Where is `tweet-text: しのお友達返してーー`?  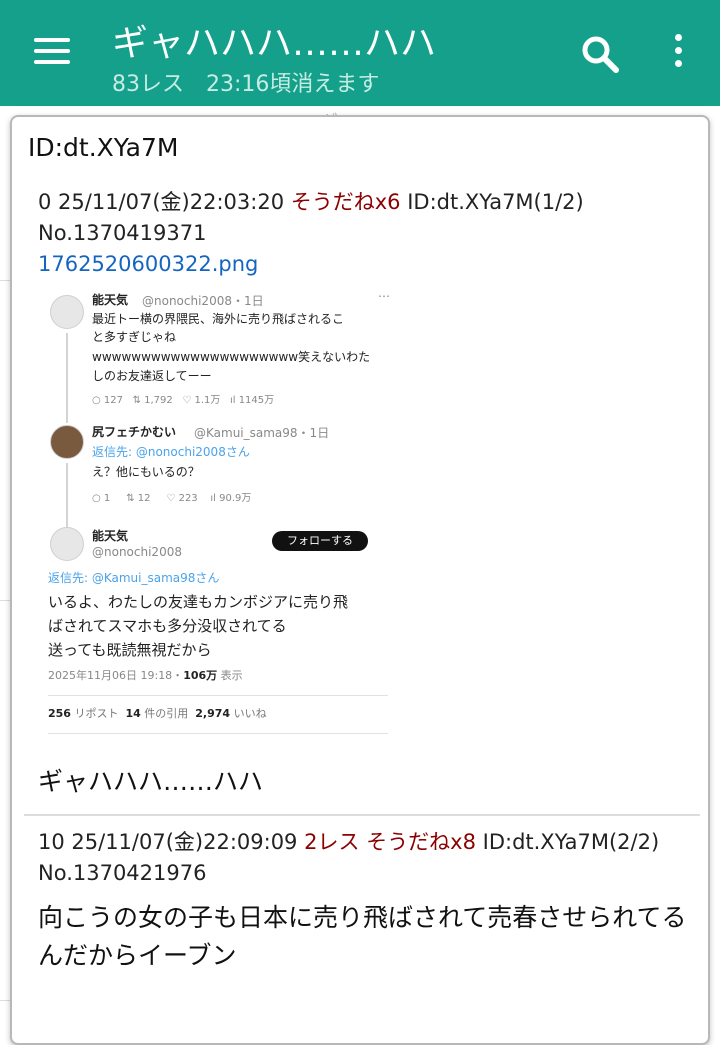
tweet-text: しのお友達返してーー is located at coordinates (152, 376).